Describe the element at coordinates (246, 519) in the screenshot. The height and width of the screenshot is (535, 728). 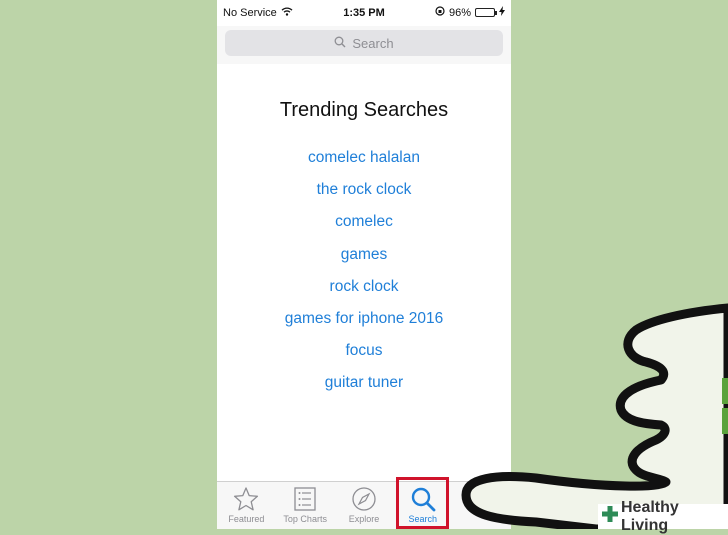
I see `tab-label: Featured` at that location.